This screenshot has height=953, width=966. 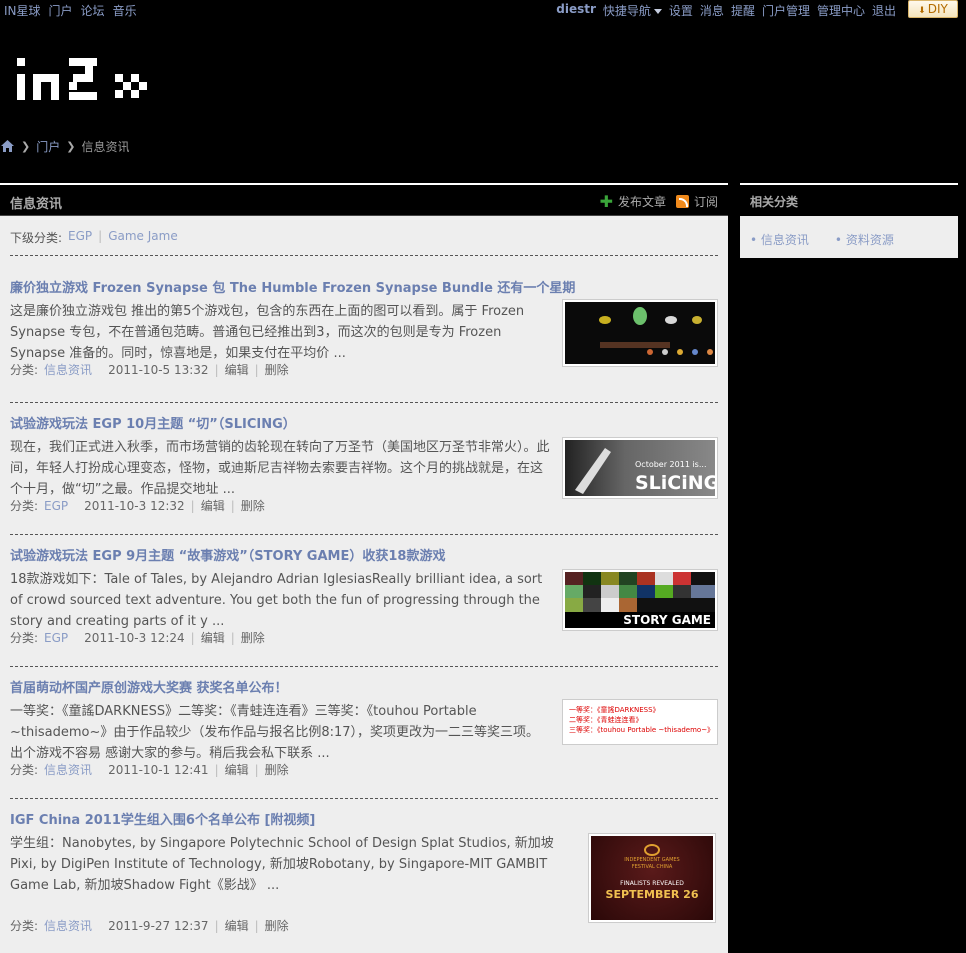 What do you see at coordinates (137, 505) in the screenshot?
I see `article-meta: 分类: EGP 2011-10-3 12:32 | 编辑 | 删除` at bounding box center [137, 505].